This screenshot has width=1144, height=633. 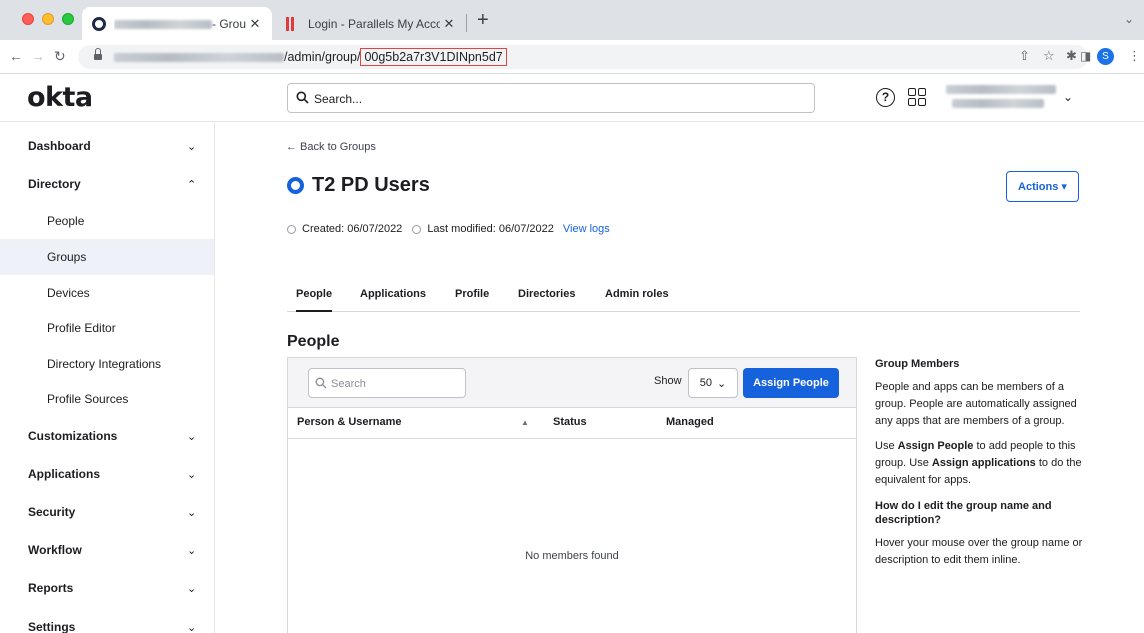 I want to click on new-tab-icon: +, so click(x=483, y=20).